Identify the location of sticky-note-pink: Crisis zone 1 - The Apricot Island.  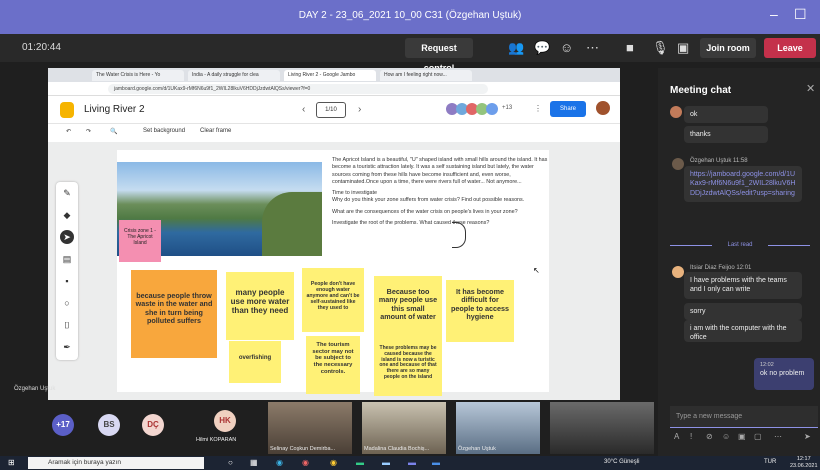
(140, 241).